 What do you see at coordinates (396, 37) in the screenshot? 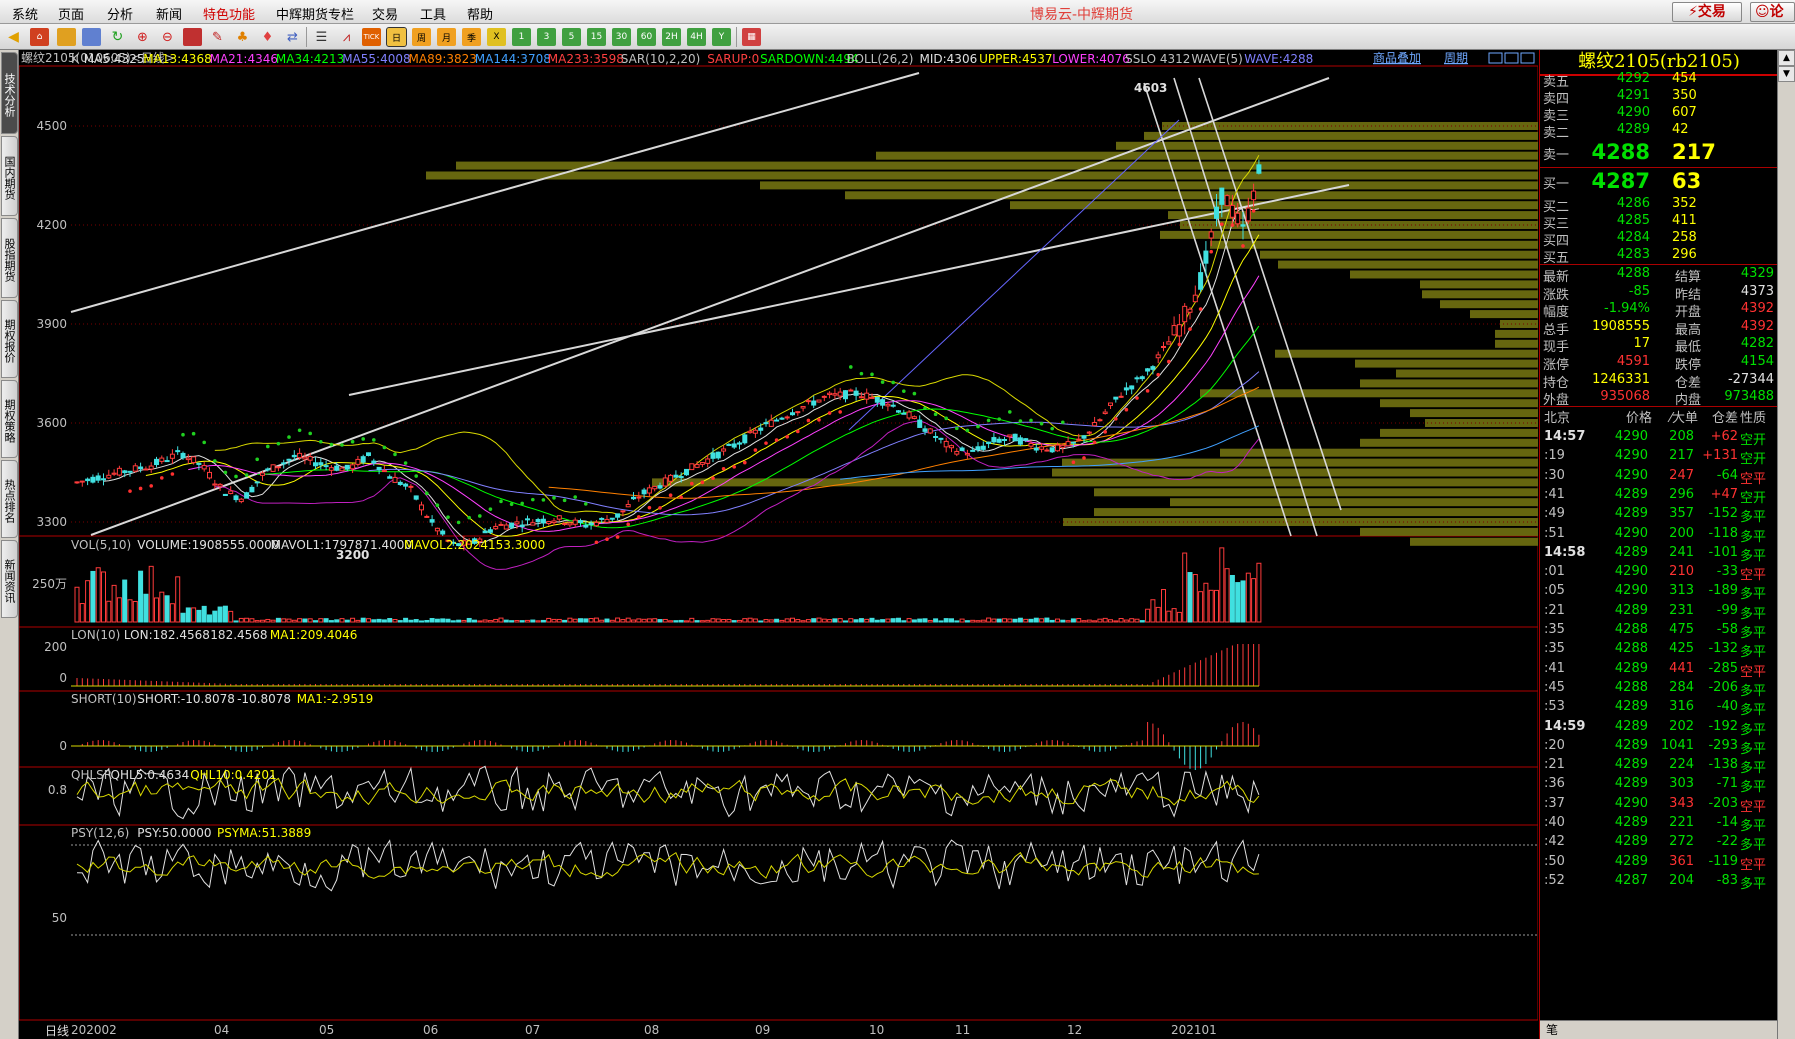
I see `period-day-button: 日` at bounding box center [396, 37].